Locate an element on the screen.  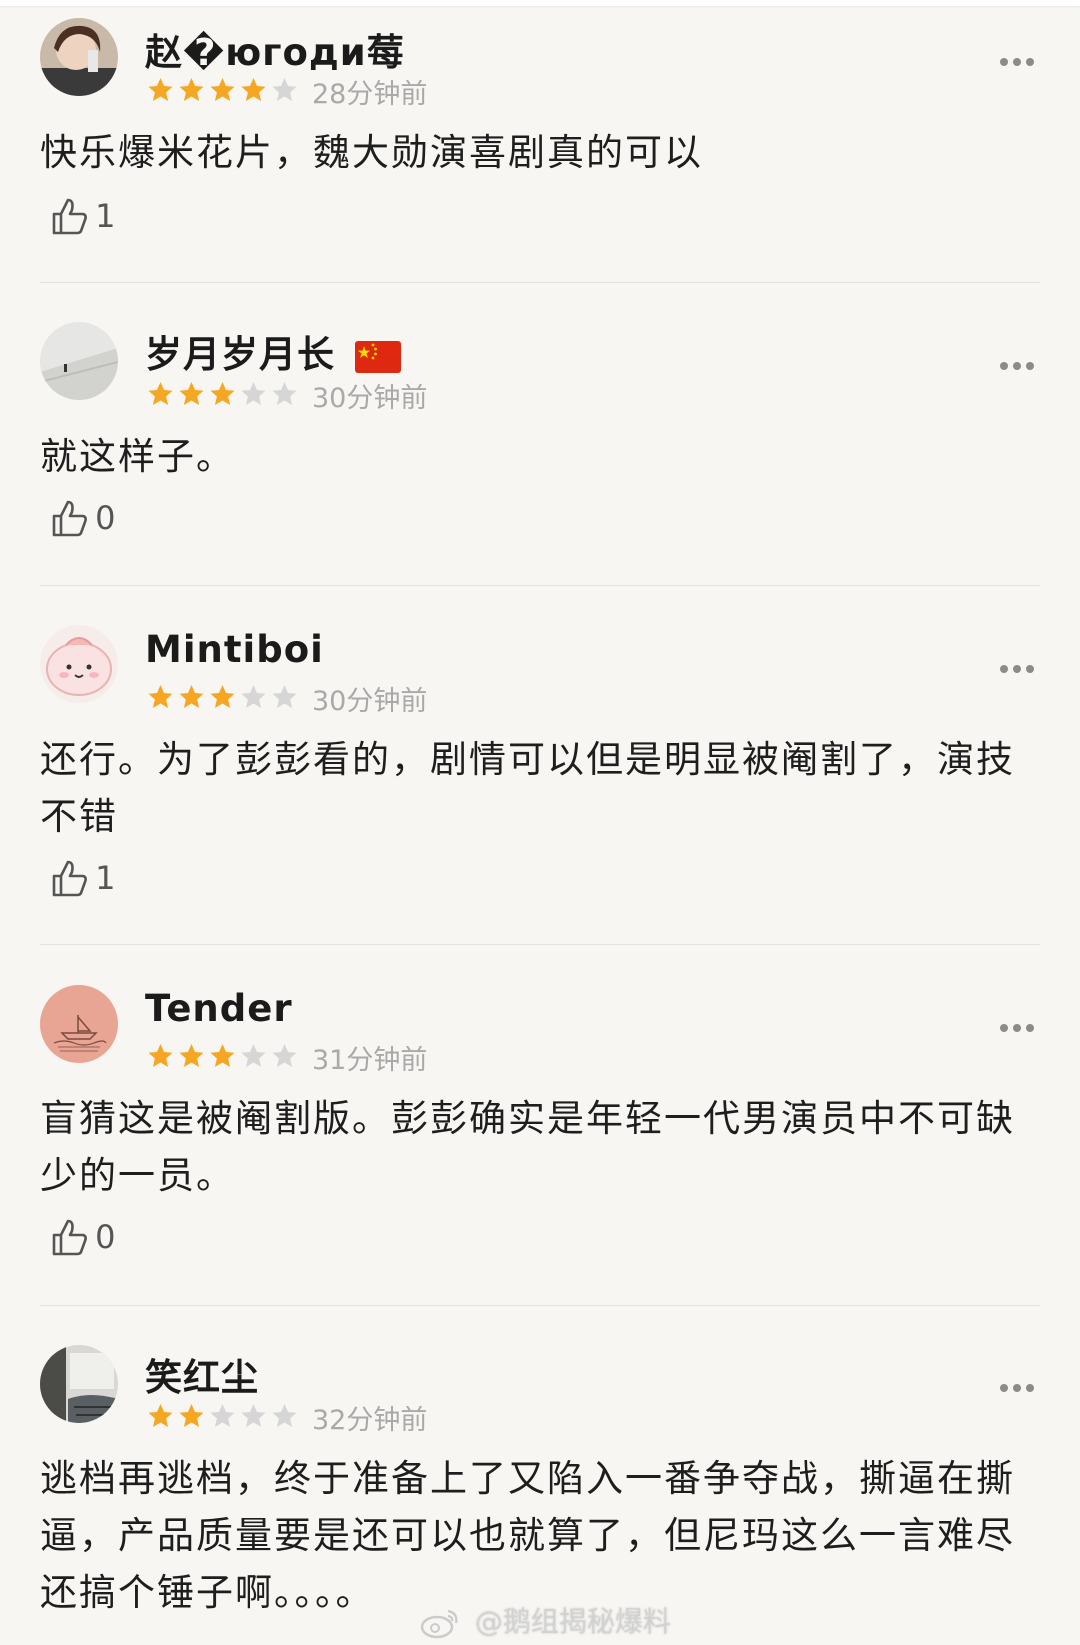
watermark-text: @鹅组揭秘爆料 is located at coordinates (572, 1621).